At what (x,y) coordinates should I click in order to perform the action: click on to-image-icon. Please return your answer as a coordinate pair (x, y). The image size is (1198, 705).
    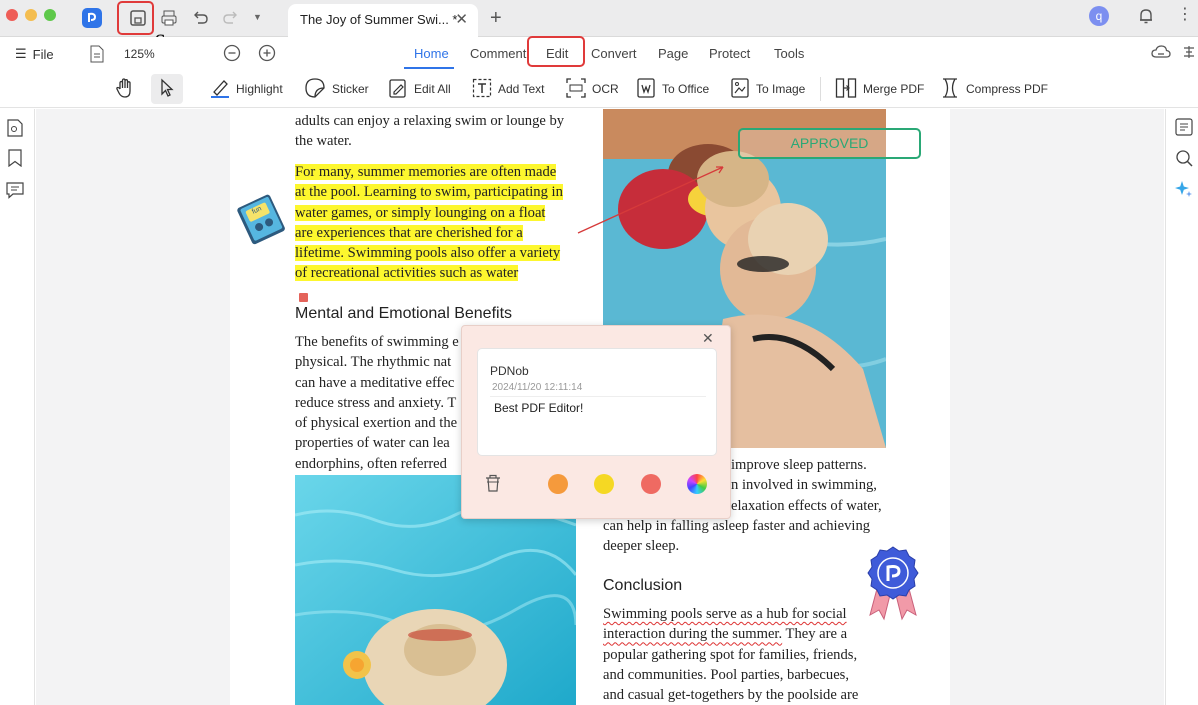
    Looking at the image, I should click on (740, 89).